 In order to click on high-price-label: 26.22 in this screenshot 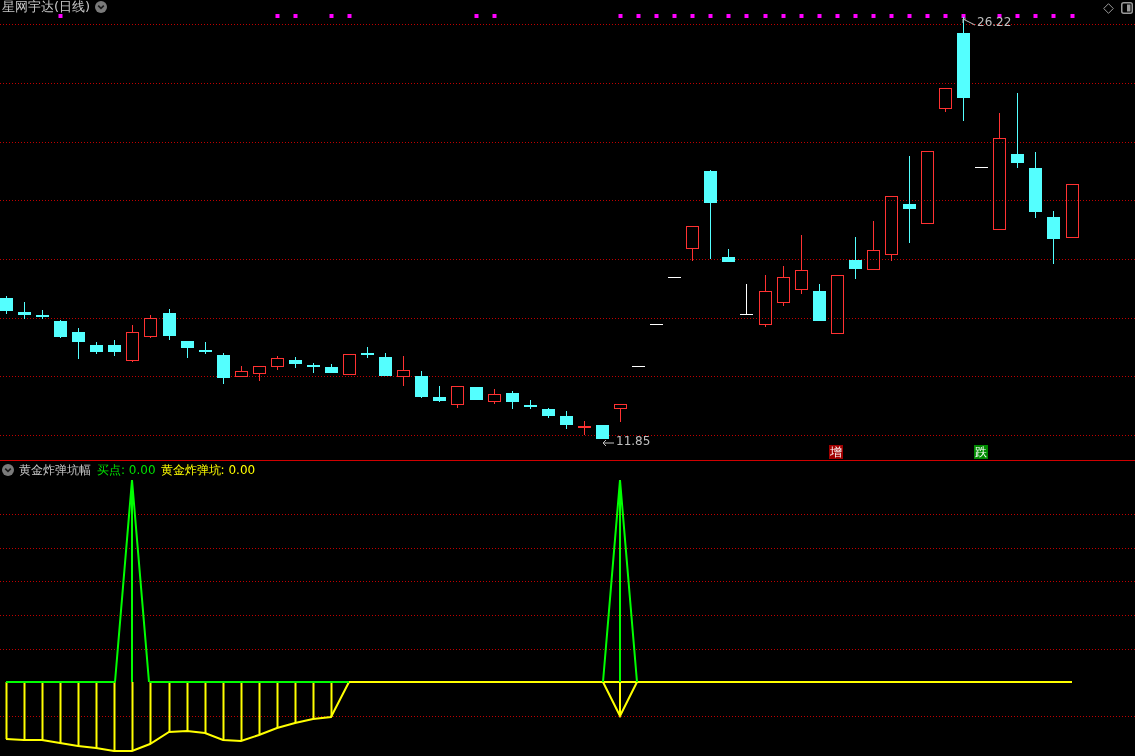, I will do `click(994, 22)`.